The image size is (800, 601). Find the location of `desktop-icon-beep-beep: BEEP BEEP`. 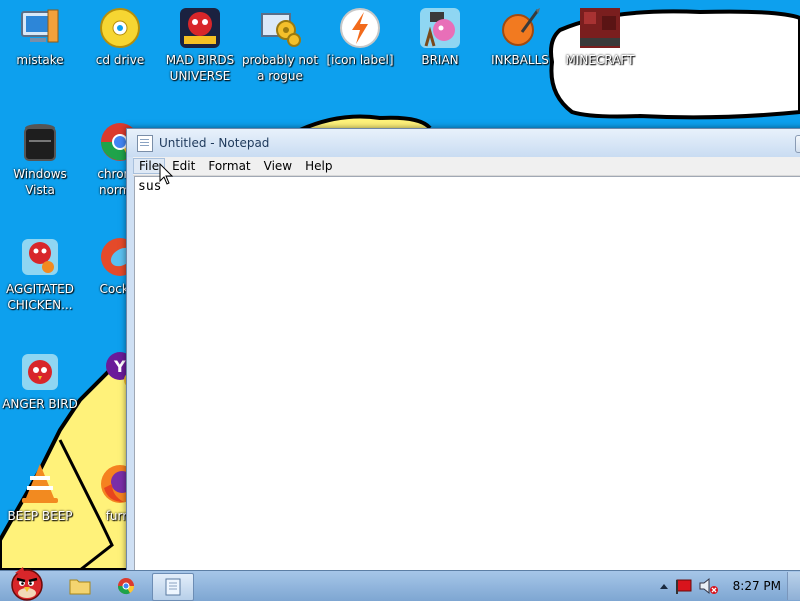

desktop-icon-beep-beep: BEEP BEEP is located at coordinates (40, 493).